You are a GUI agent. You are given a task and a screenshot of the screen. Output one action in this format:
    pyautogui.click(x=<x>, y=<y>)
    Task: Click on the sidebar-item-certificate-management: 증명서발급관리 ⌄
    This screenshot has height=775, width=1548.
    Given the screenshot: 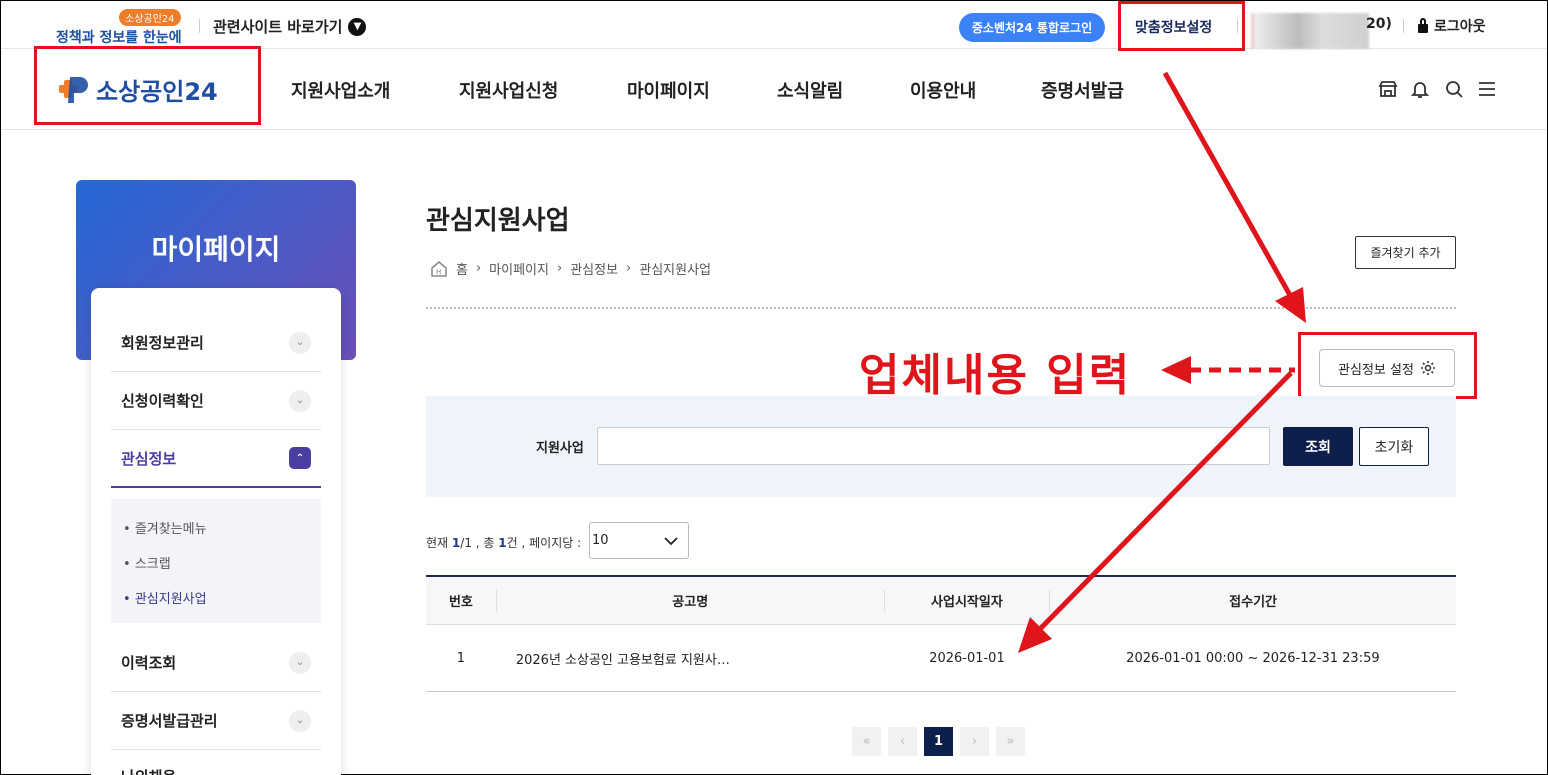 What is the action you would take?
    pyautogui.click(x=216, y=721)
    